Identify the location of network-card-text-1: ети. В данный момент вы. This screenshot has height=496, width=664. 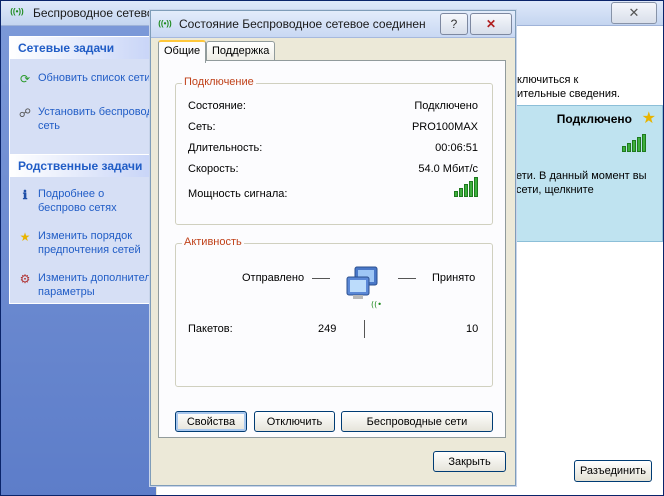
(581, 176).